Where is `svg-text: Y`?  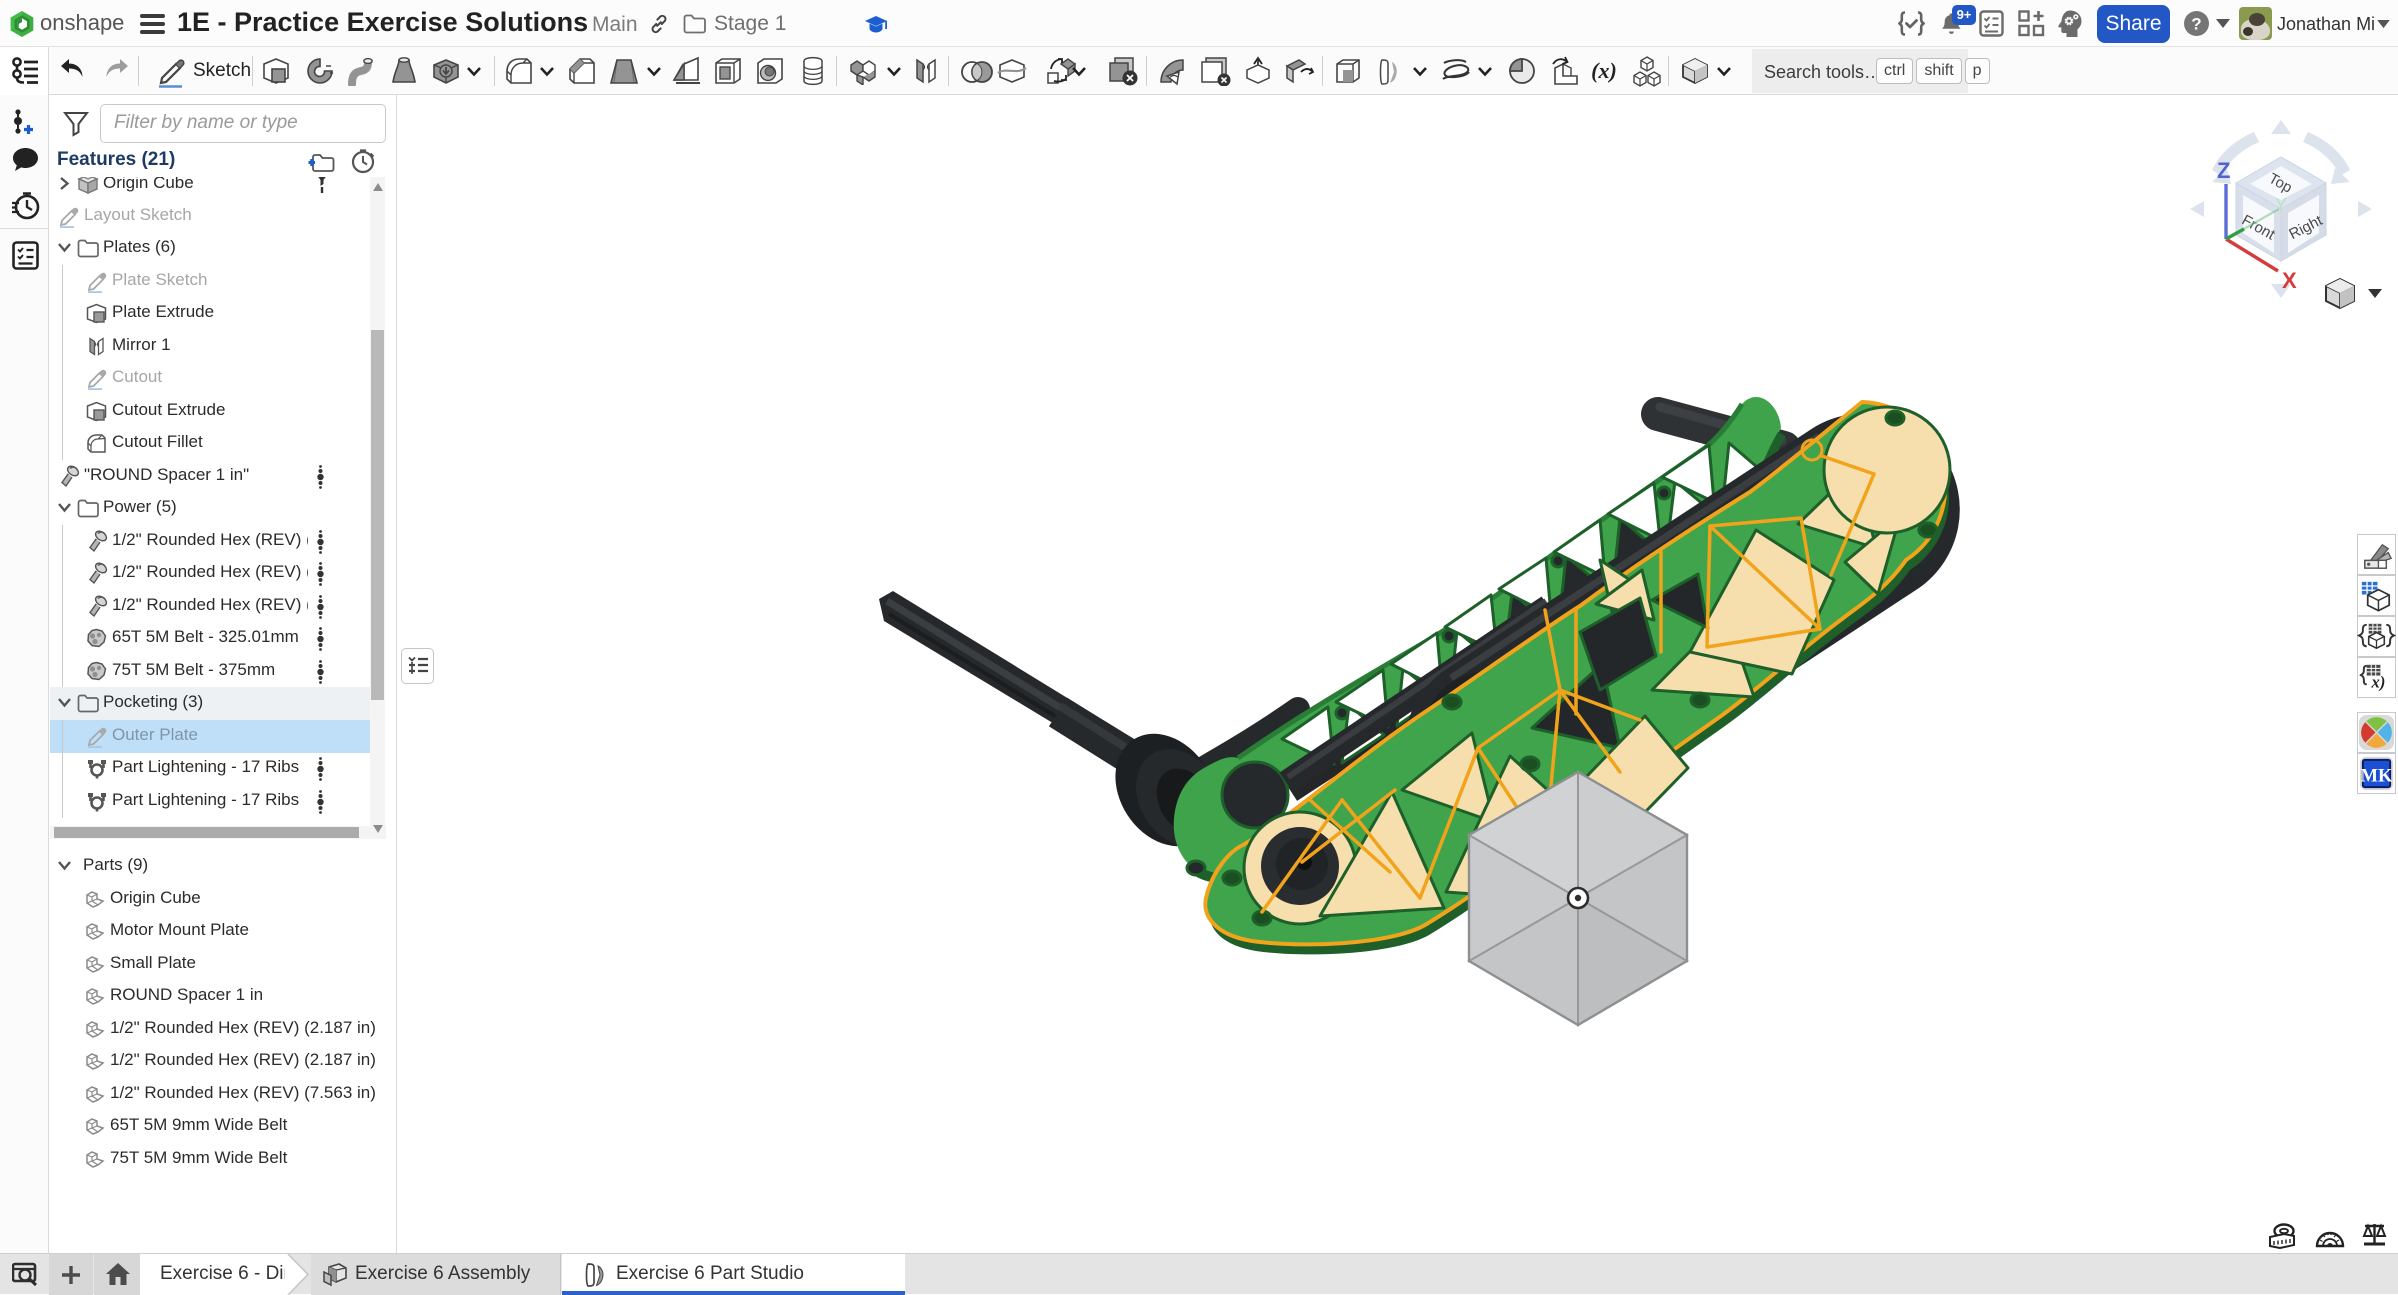 svg-text: Y is located at coordinates (2281, 205).